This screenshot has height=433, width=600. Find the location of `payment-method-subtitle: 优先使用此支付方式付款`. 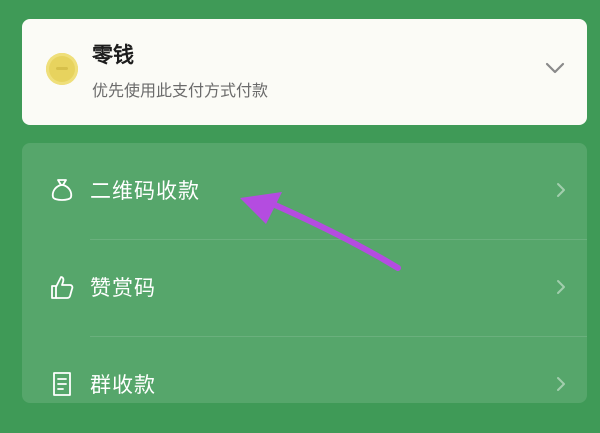

payment-method-subtitle: 优先使用此支付方式付款 is located at coordinates (180, 90).